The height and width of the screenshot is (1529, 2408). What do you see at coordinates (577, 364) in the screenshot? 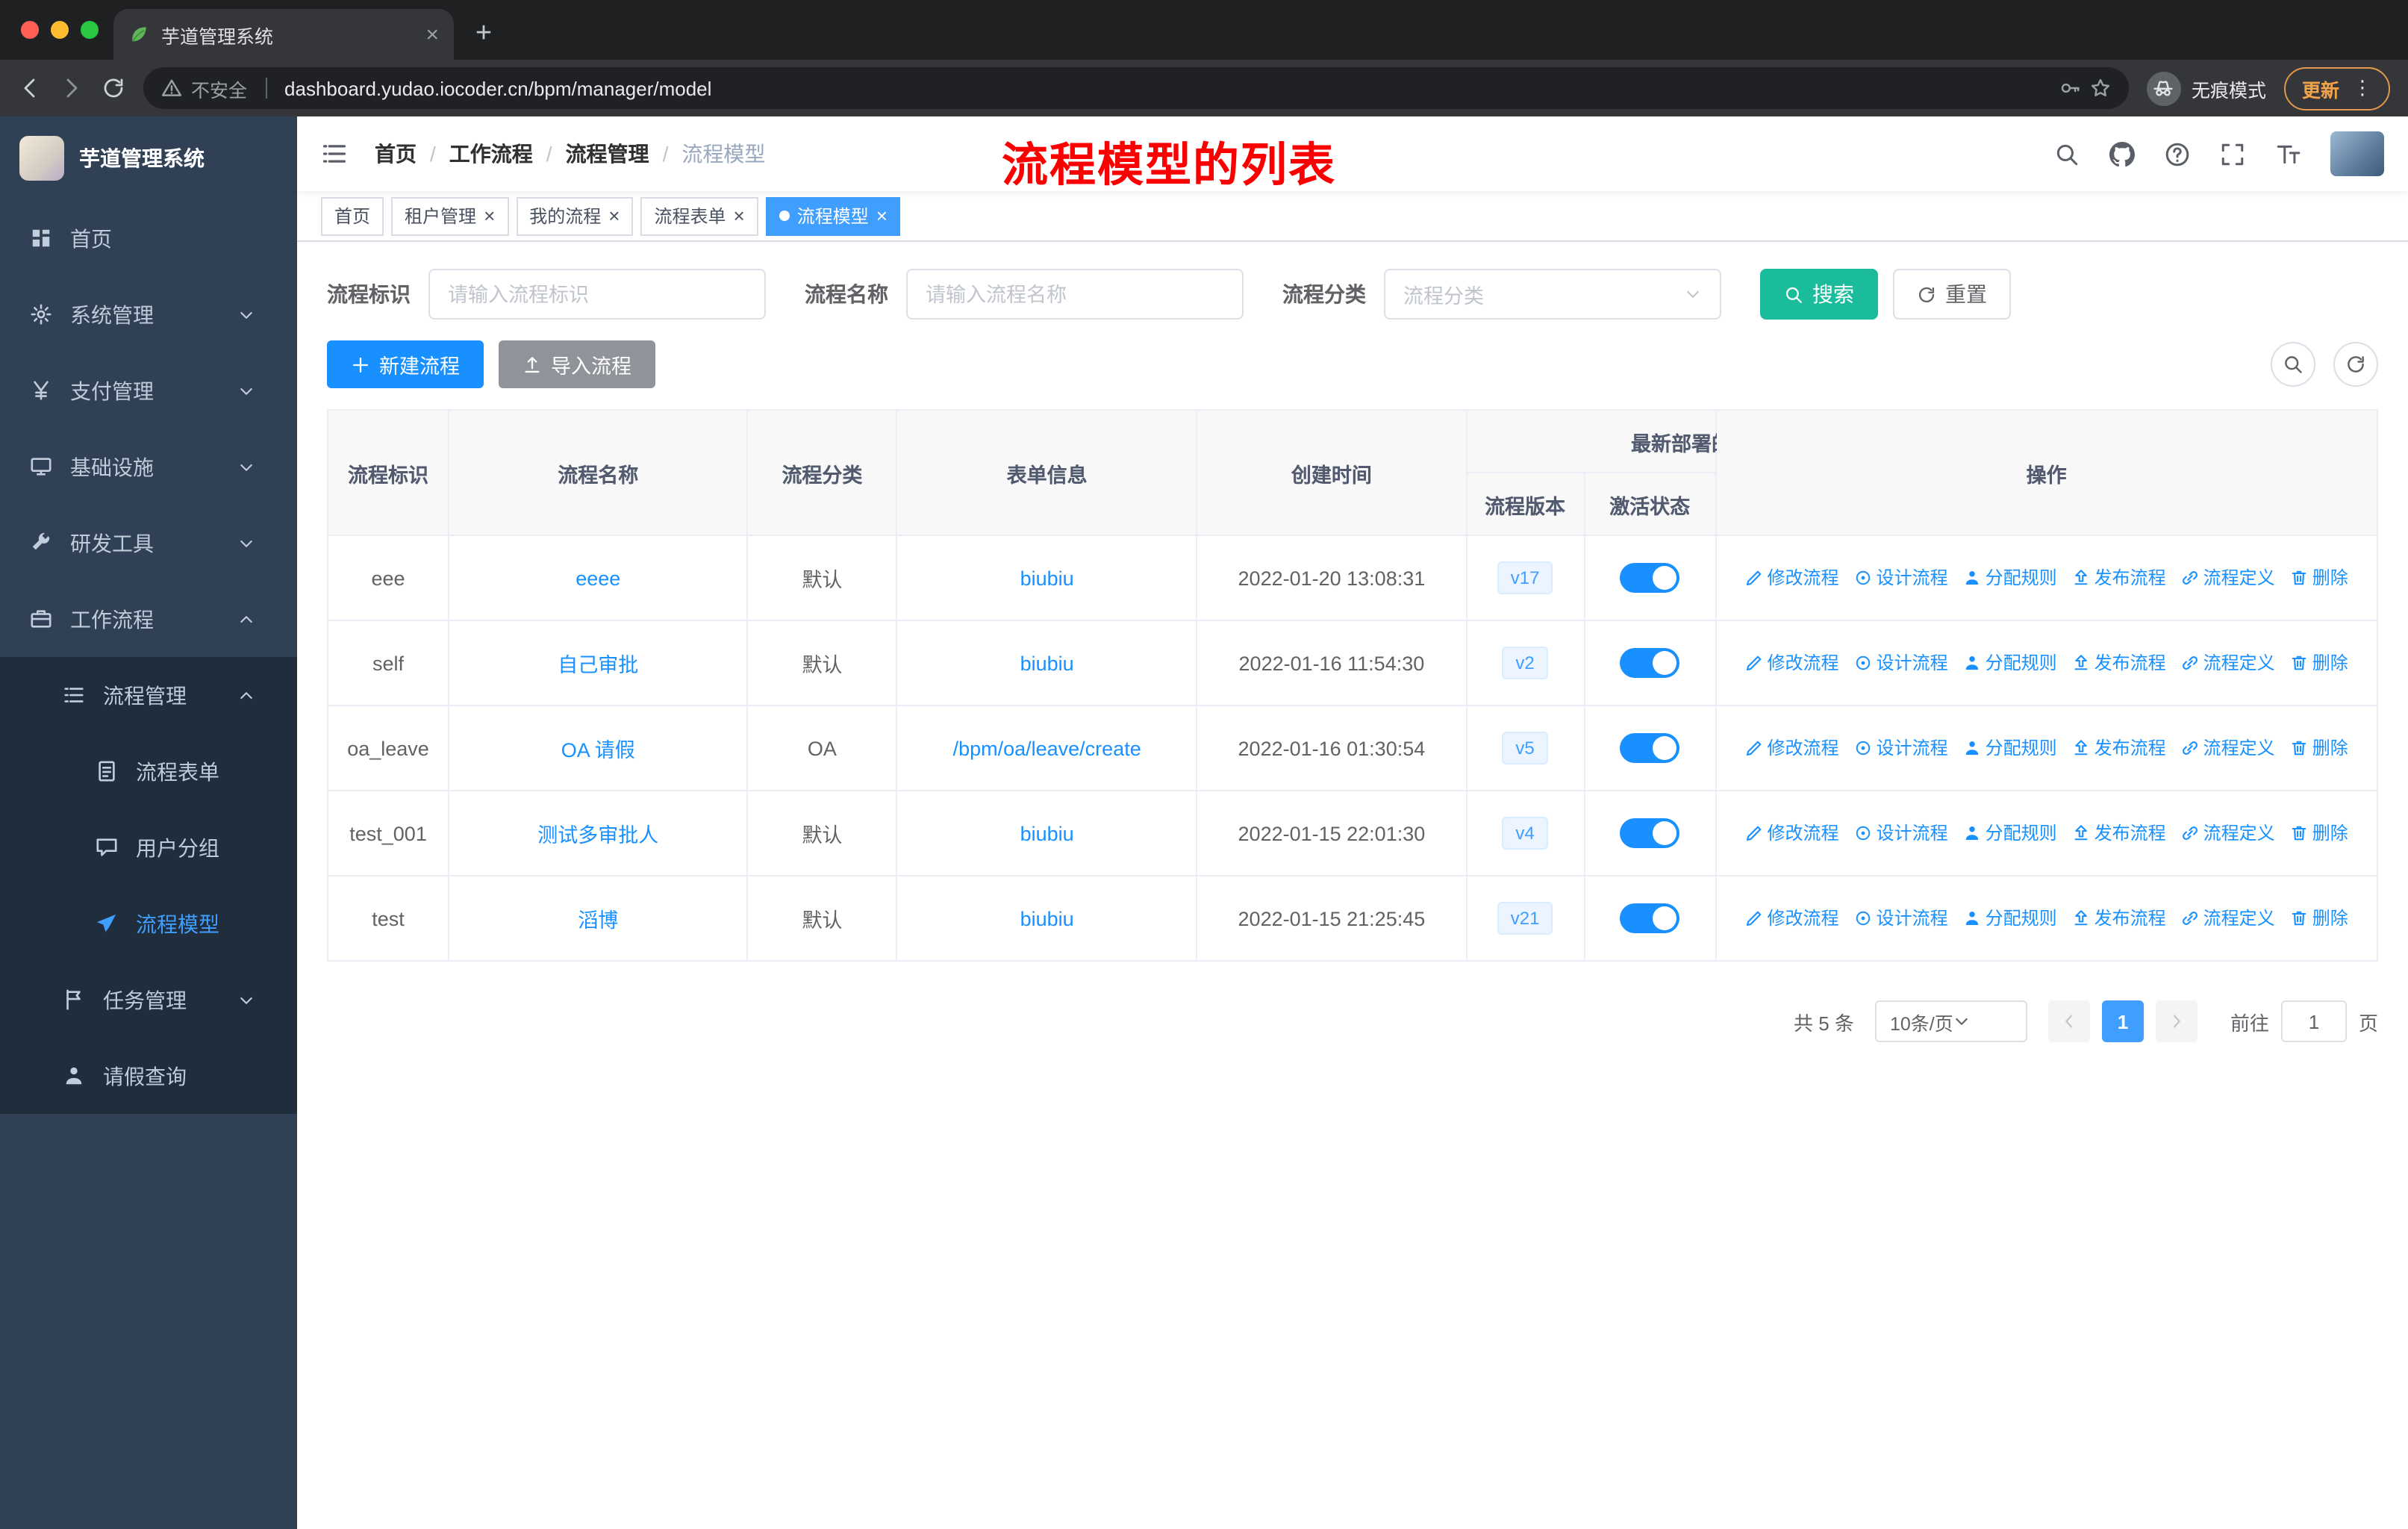
I see `import-process-button: 导入流程` at bounding box center [577, 364].